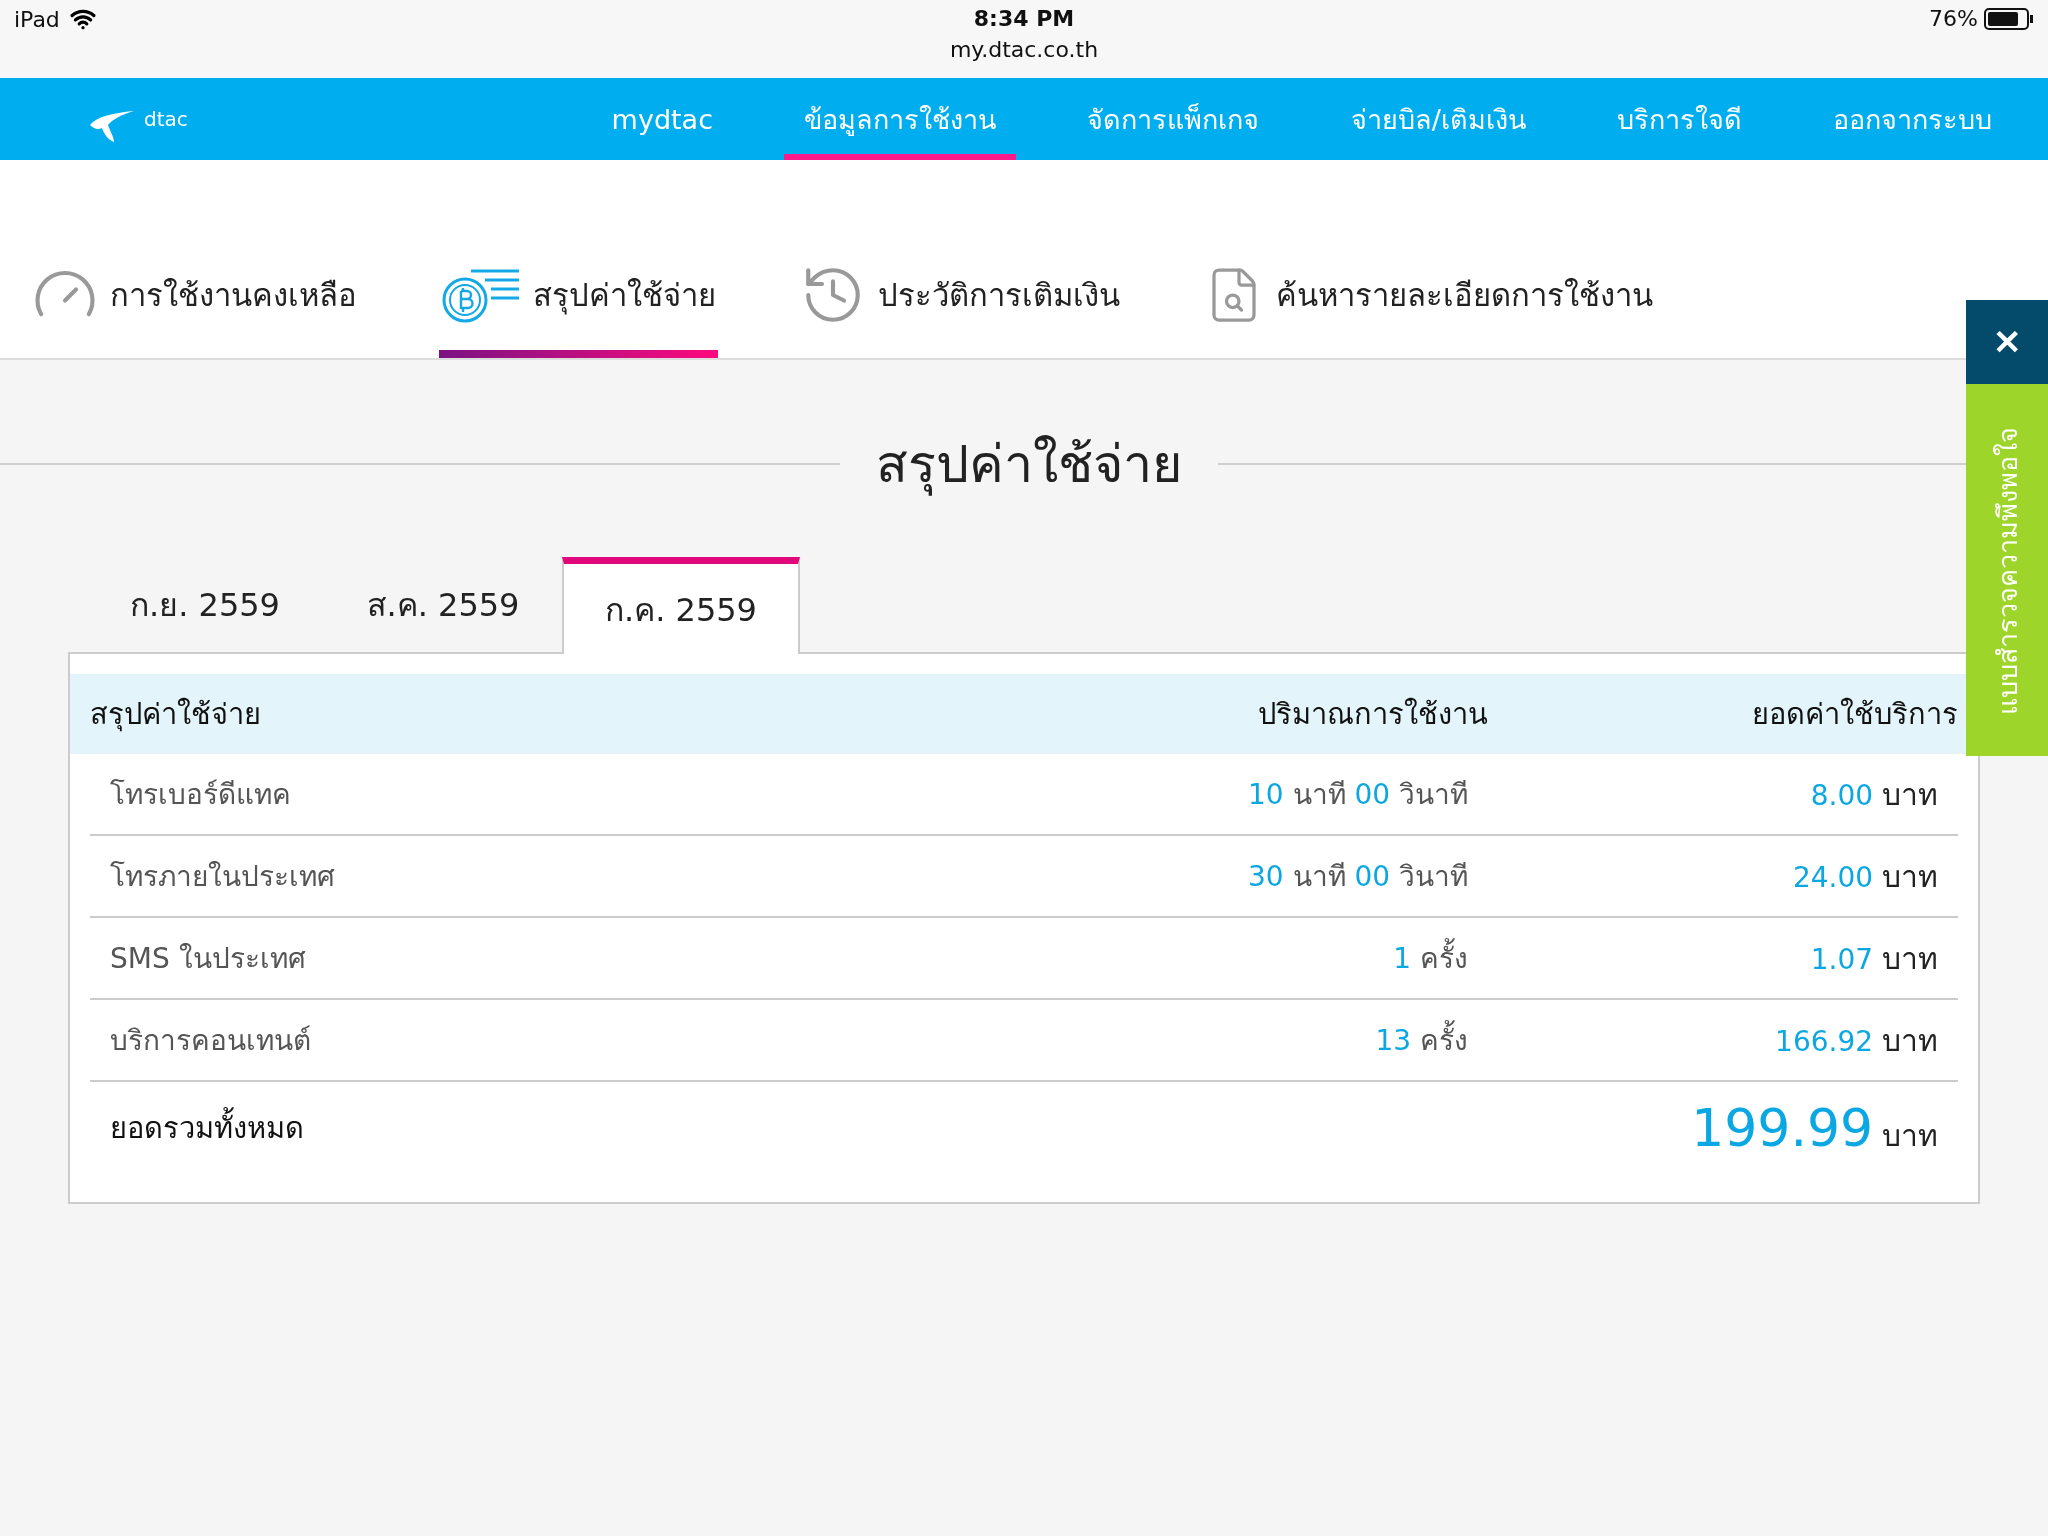 The width and height of the screenshot is (2048, 1536). Describe the element at coordinates (624, 296) in the screenshot. I see `tab-label: สรุปค่าใช้จ่าย` at that location.